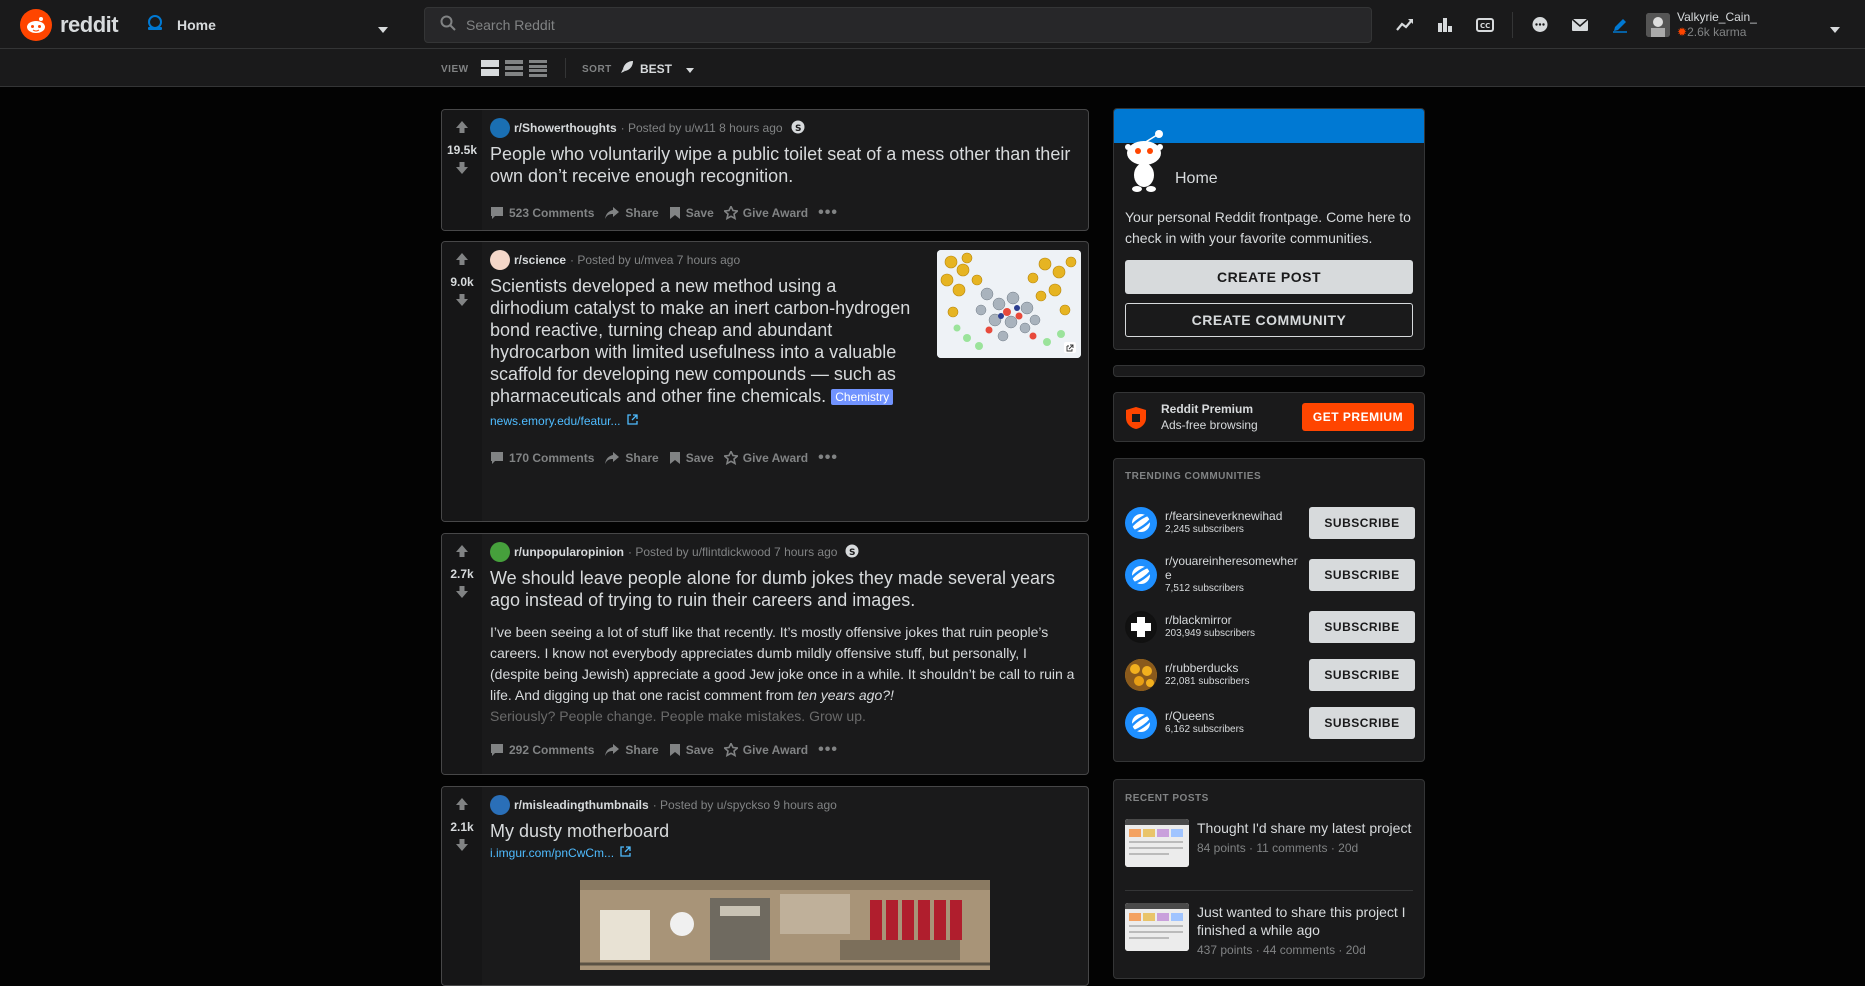 This screenshot has height=986, width=1865. What do you see at coordinates (581, 805) in the screenshot?
I see `subreddit-link: r/misleadingthumbnails` at bounding box center [581, 805].